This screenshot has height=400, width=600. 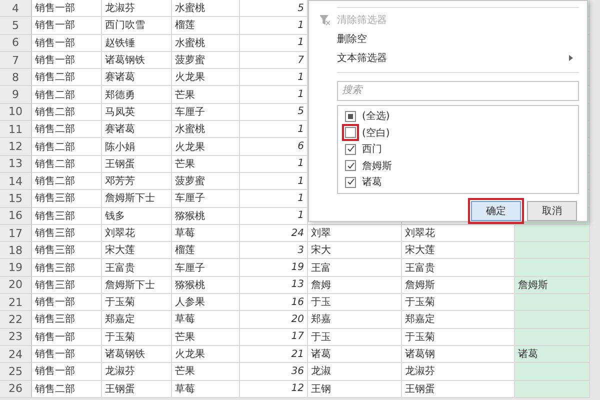 I want to click on row-number: 13, so click(x=16, y=164).